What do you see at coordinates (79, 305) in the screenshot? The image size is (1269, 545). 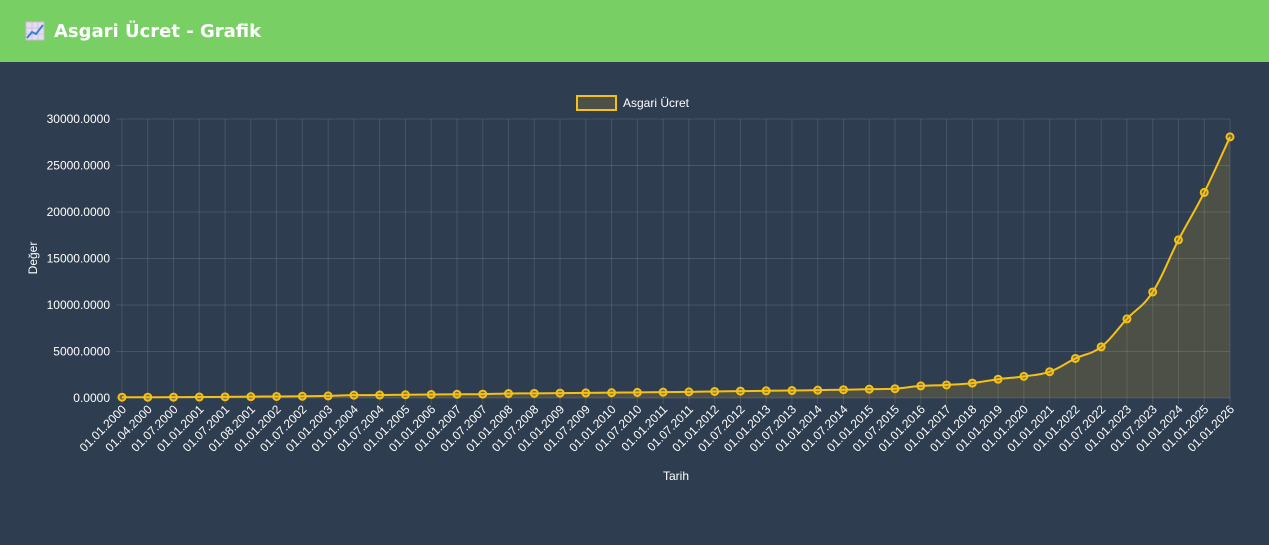 I see `y-tick-label: 10000.0000` at bounding box center [79, 305].